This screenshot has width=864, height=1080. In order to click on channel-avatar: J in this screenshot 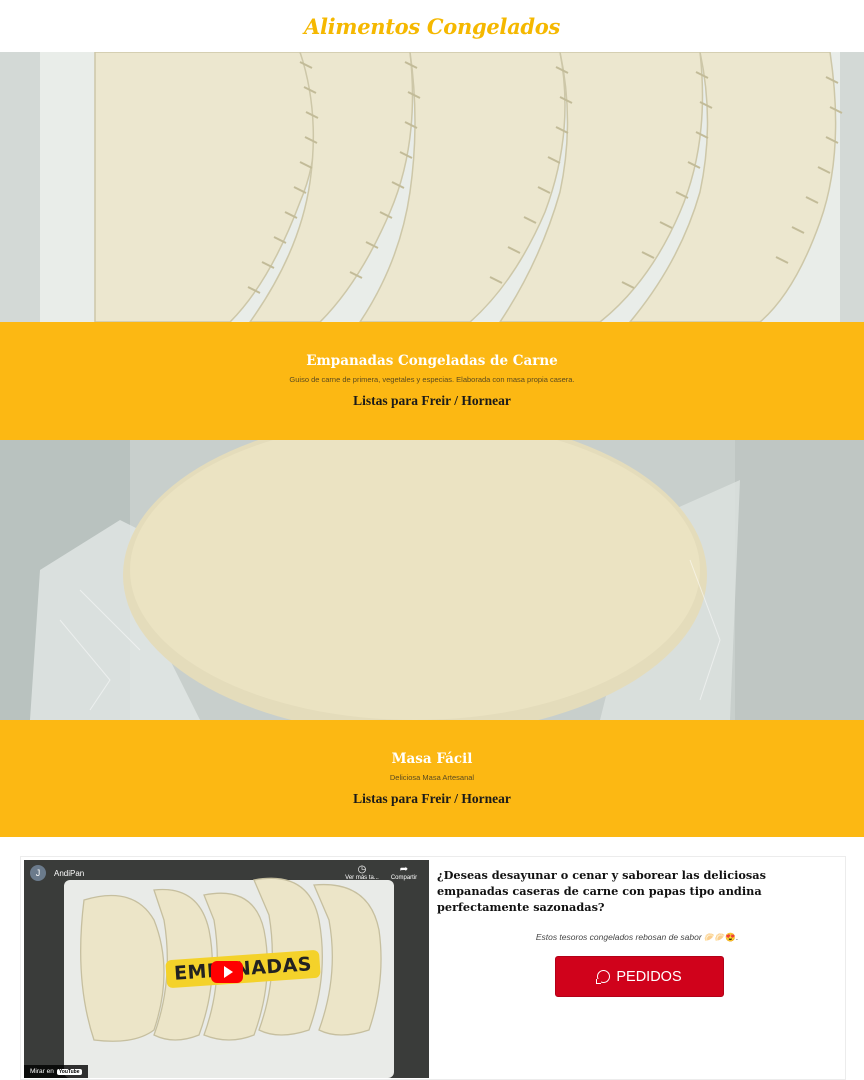, I will do `click(38, 873)`.